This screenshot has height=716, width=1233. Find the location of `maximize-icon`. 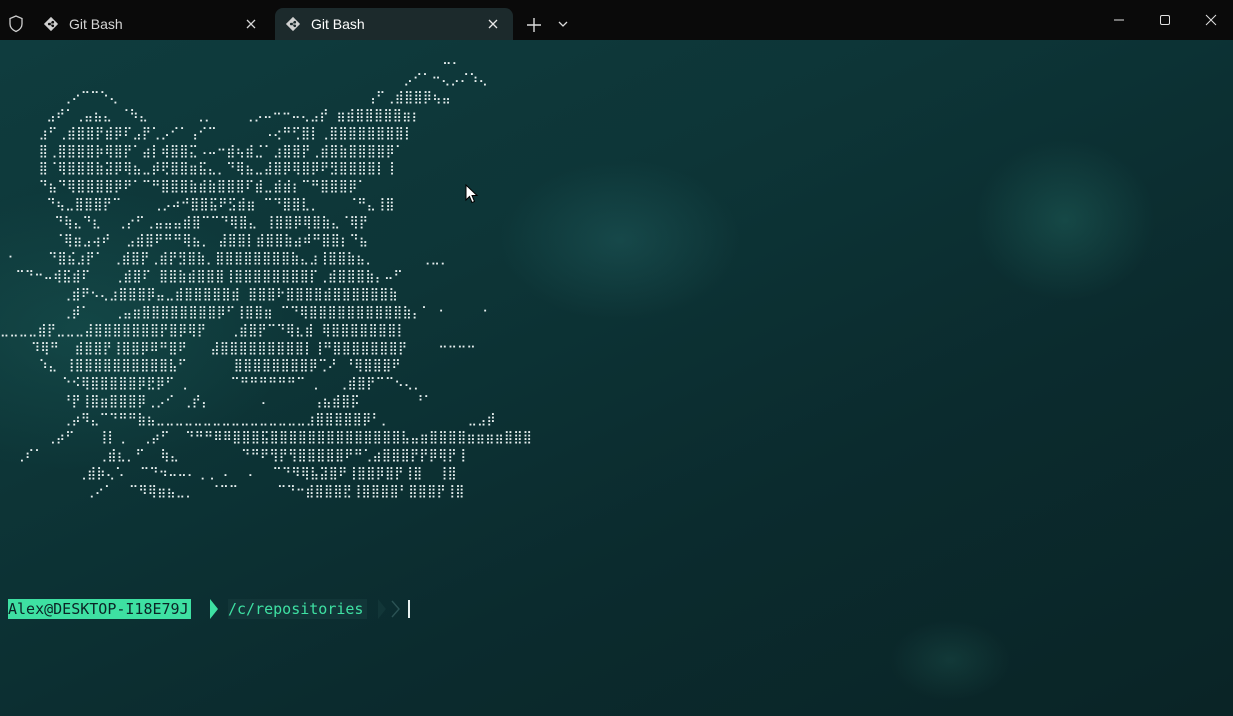

maximize-icon is located at coordinates (1165, 20).